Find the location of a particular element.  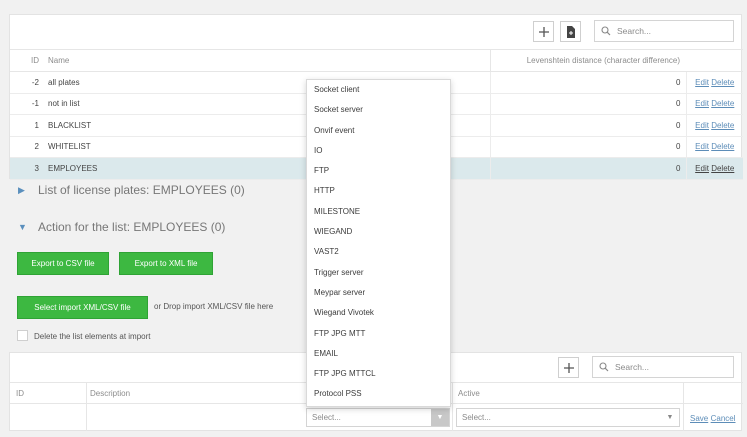

dropdown-option: WIEGAND is located at coordinates (378, 232).